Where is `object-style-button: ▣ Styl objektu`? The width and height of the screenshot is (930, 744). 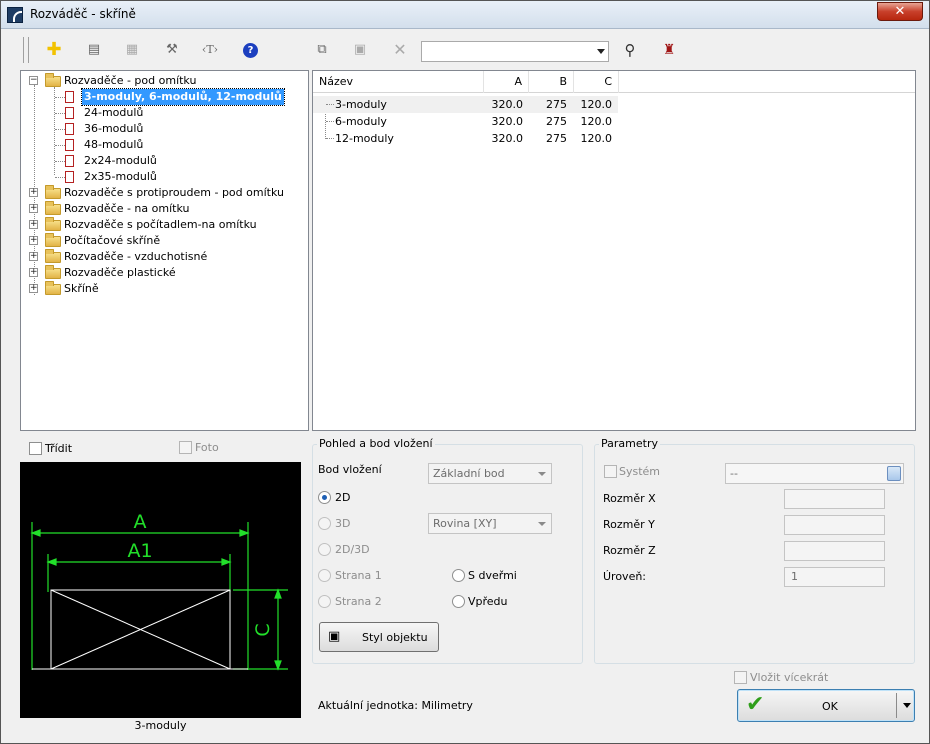
object-style-button: ▣ Styl objektu is located at coordinates (379, 637).